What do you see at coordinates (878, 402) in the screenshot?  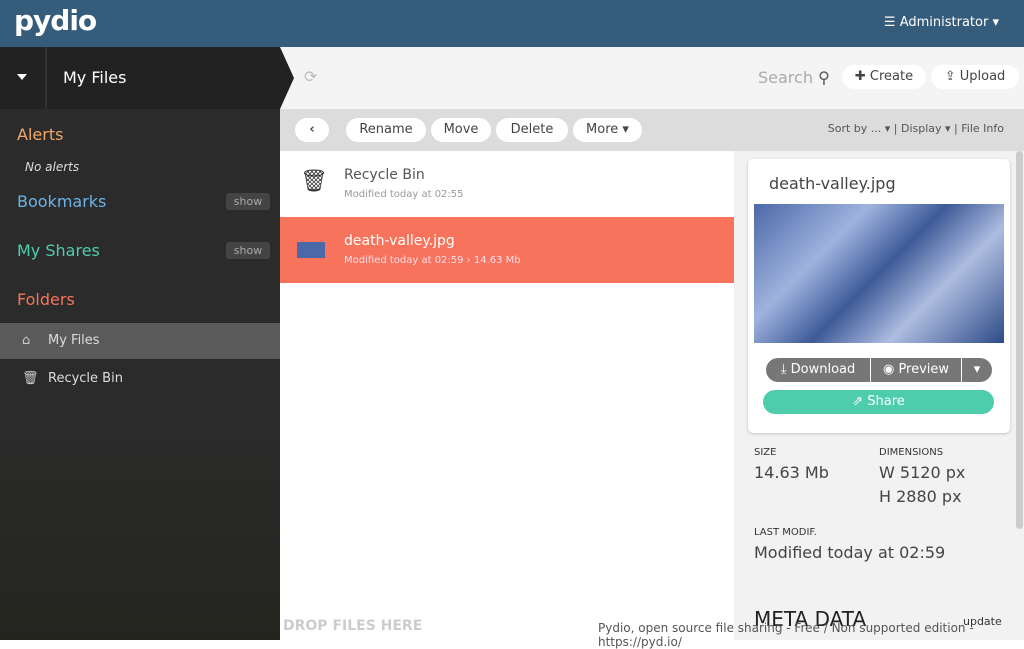 I see `share-button: ⇗ Share` at bounding box center [878, 402].